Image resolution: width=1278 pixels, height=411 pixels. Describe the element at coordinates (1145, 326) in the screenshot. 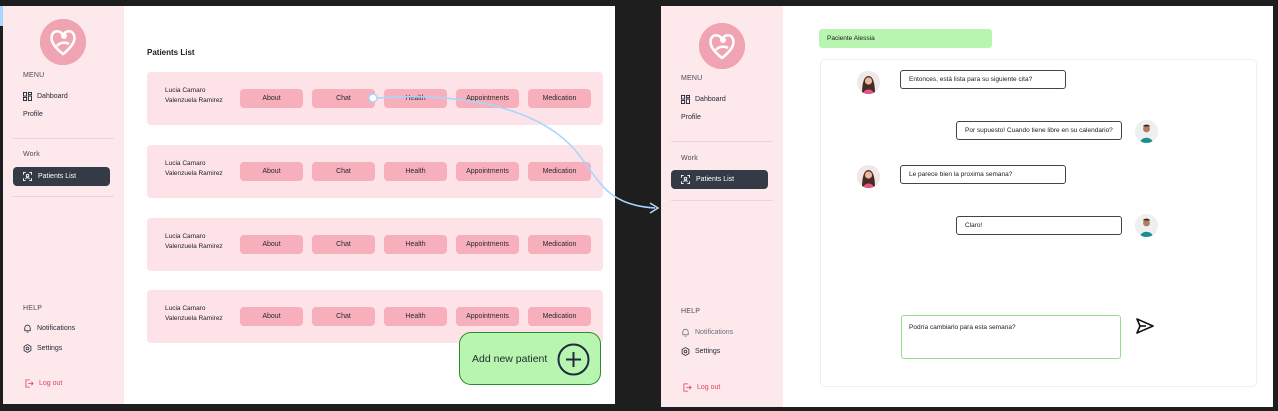

I see `send-icon` at that location.